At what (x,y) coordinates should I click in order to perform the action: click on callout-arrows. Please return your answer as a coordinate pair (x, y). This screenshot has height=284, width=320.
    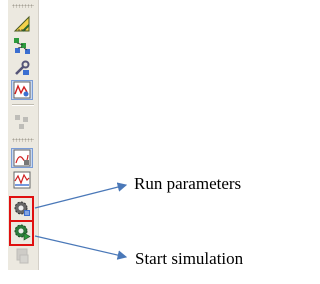
    Looking at the image, I should click on (81, 221).